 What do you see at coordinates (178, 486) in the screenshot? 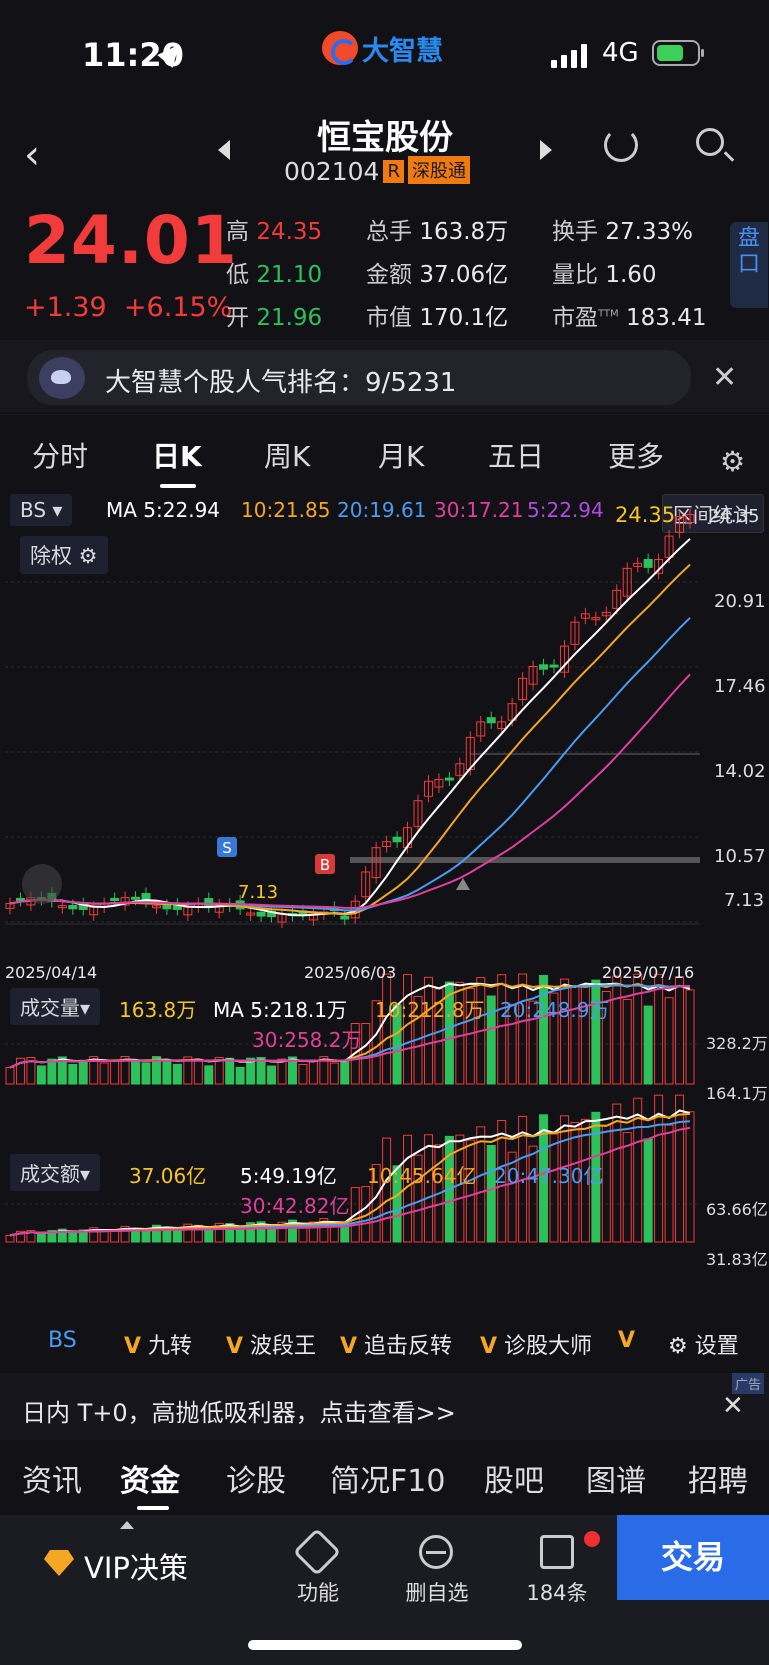
I see `active-tab-indicator` at bounding box center [178, 486].